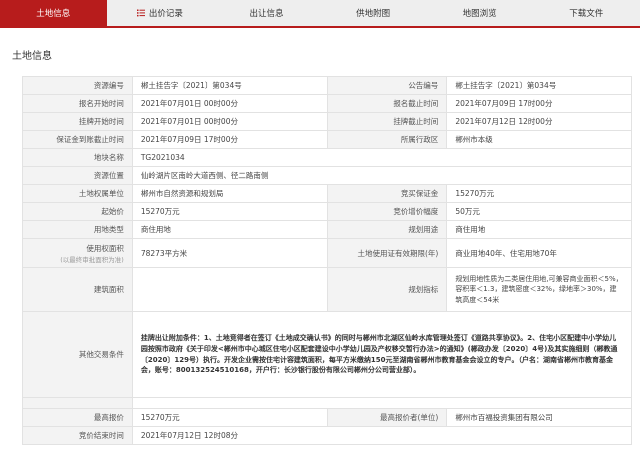 This screenshot has width=640, height=462. What do you see at coordinates (78, 158) in the screenshot?
I see `field-label: 地块名称` at bounding box center [78, 158].